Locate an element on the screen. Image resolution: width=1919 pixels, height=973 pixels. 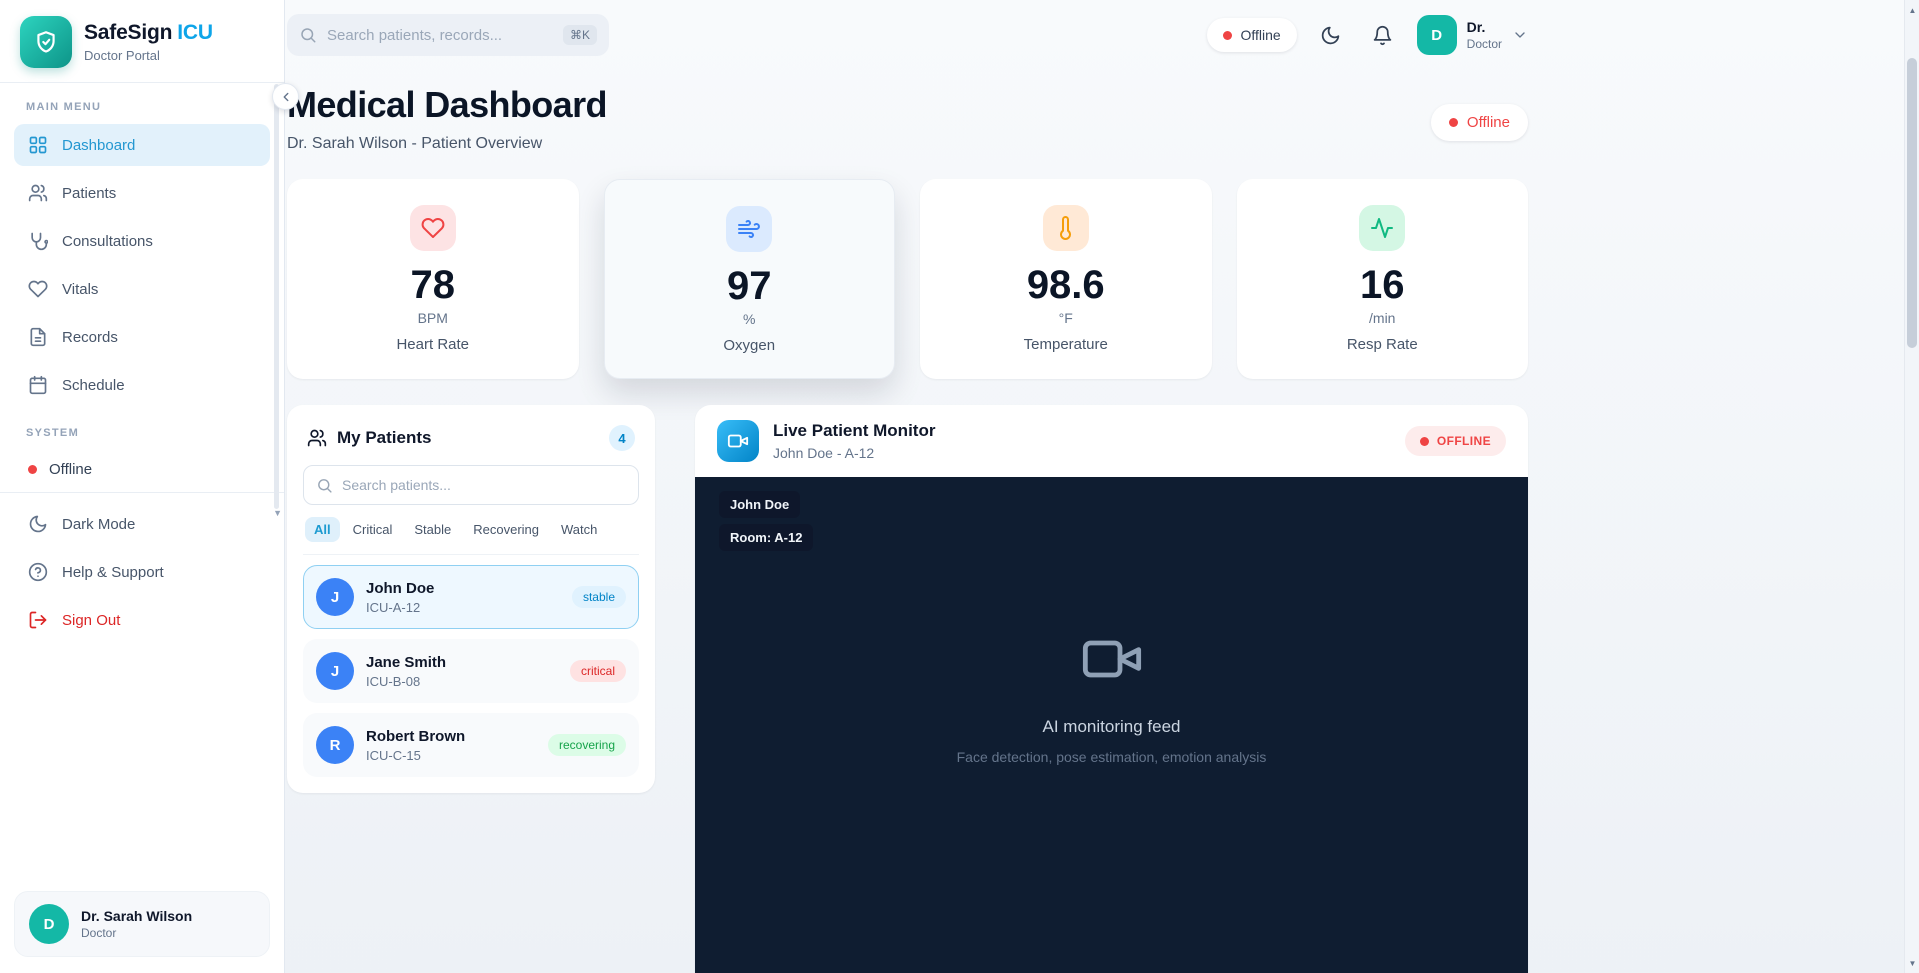
bell-icon is located at coordinates (1382, 35).